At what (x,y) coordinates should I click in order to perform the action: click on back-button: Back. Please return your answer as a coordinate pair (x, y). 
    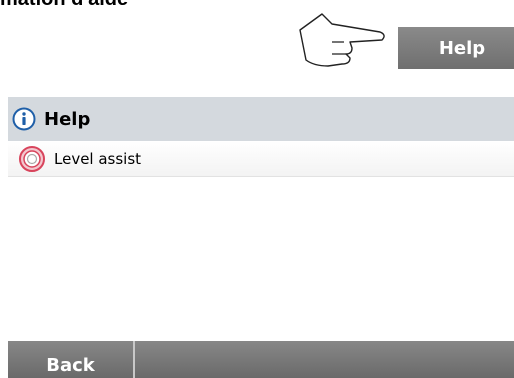
    Looking at the image, I should click on (71, 359).